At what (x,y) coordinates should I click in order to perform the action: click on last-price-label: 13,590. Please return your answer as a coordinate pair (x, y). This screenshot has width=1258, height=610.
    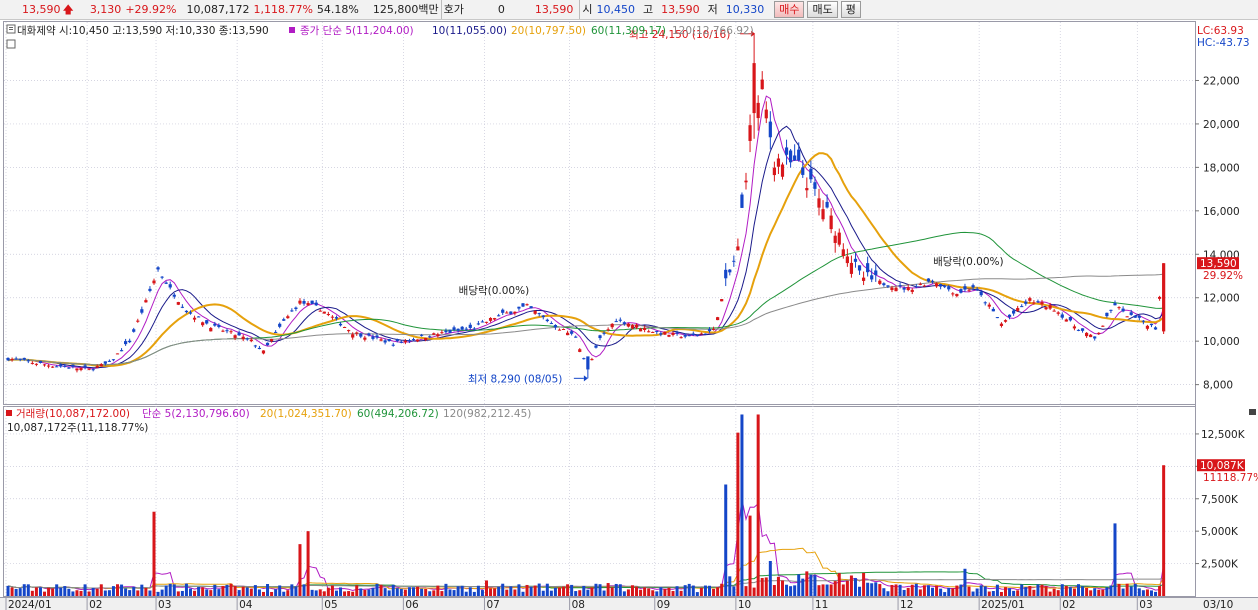
    Looking at the image, I should click on (1218, 264).